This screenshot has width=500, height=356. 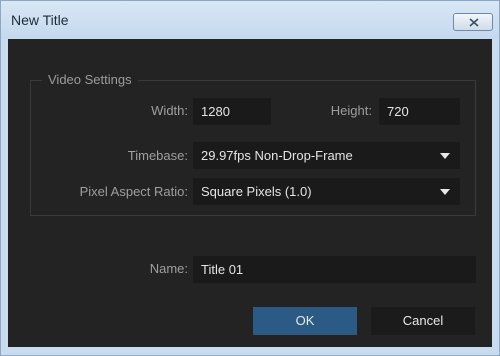 I want to click on width-label: Width:, so click(x=169, y=110).